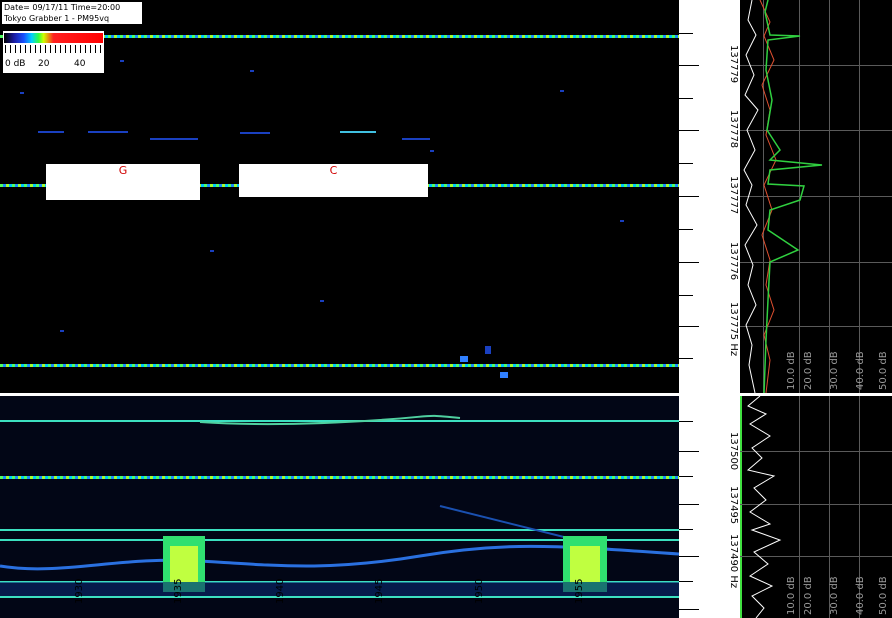 Image resolution: width=892 pixels, height=618 pixels. Describe the element at coordinates (733, 561) in the screenshot. I see `frequency-label: 137490 Hz` at that location.